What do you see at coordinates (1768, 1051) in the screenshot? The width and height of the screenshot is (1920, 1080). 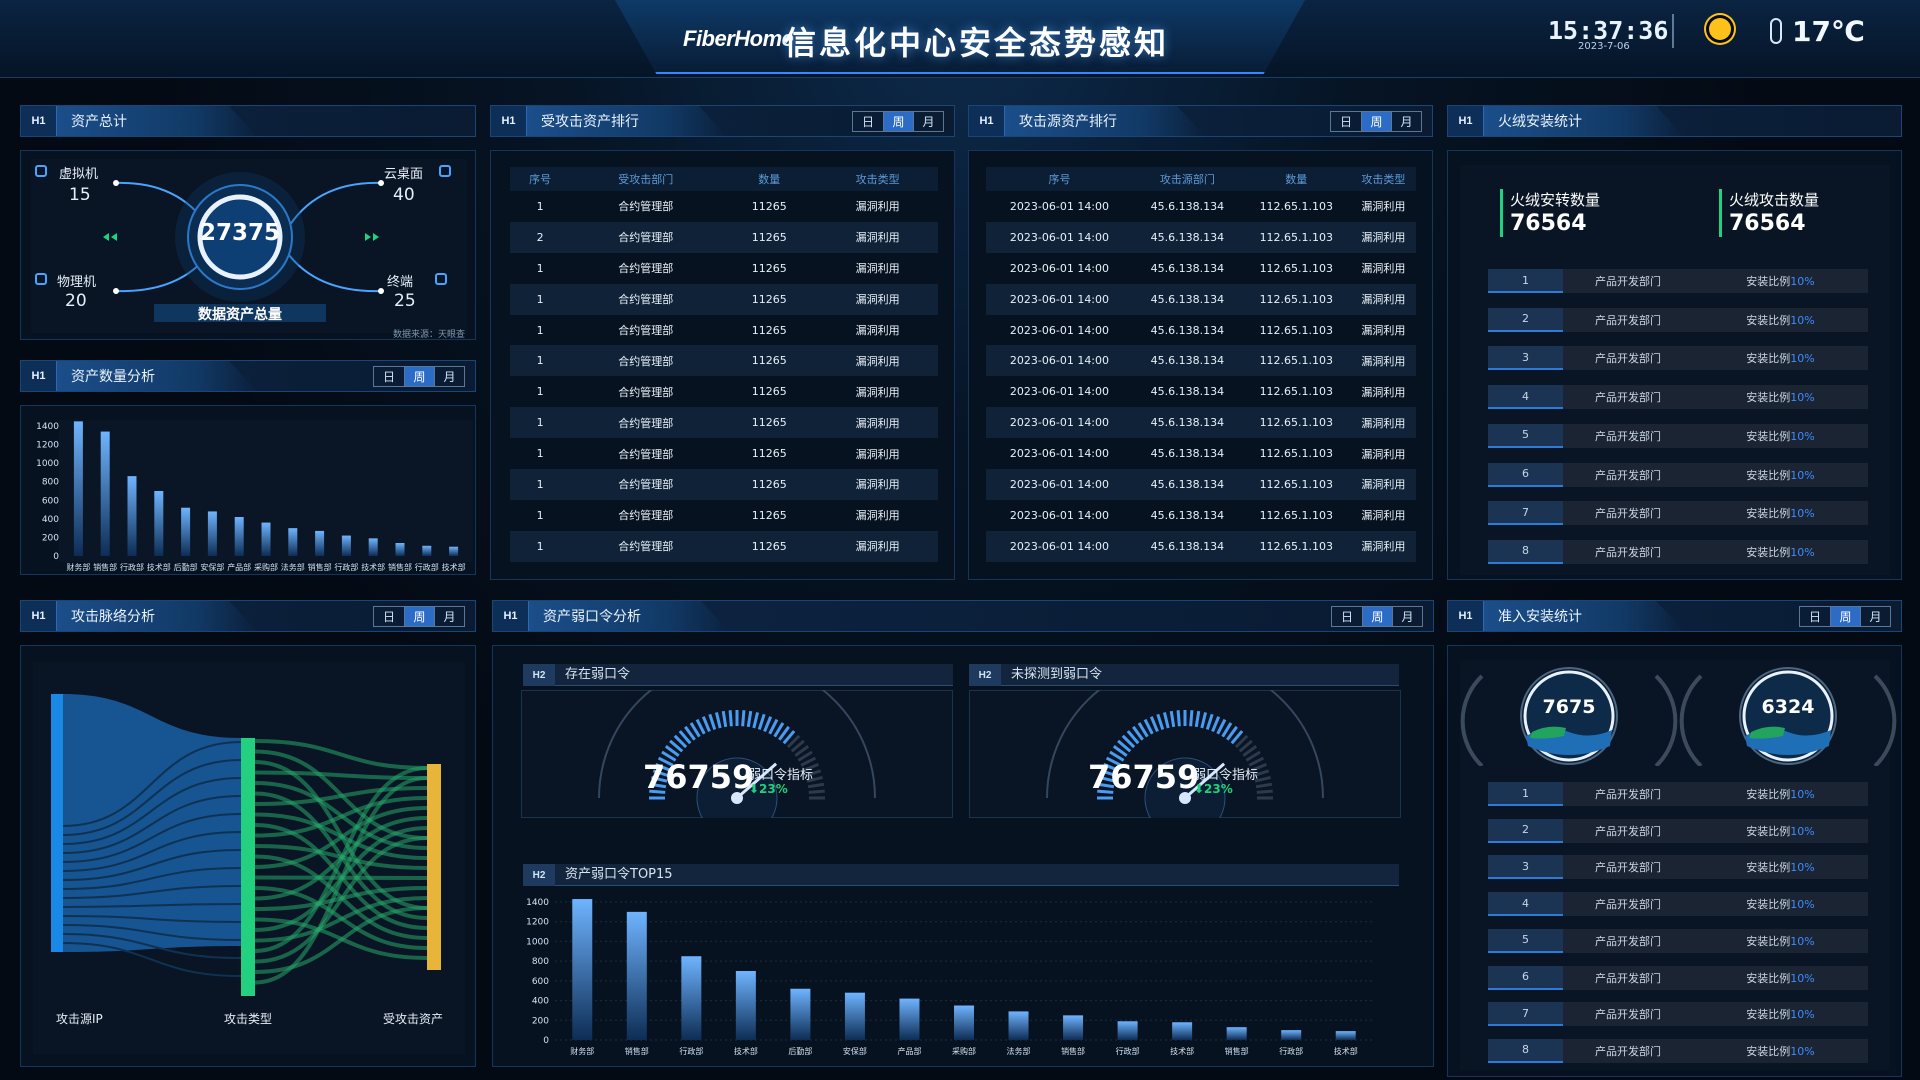 I see `ratio-label: 安装比例` at bounding box center [1768, 1051].